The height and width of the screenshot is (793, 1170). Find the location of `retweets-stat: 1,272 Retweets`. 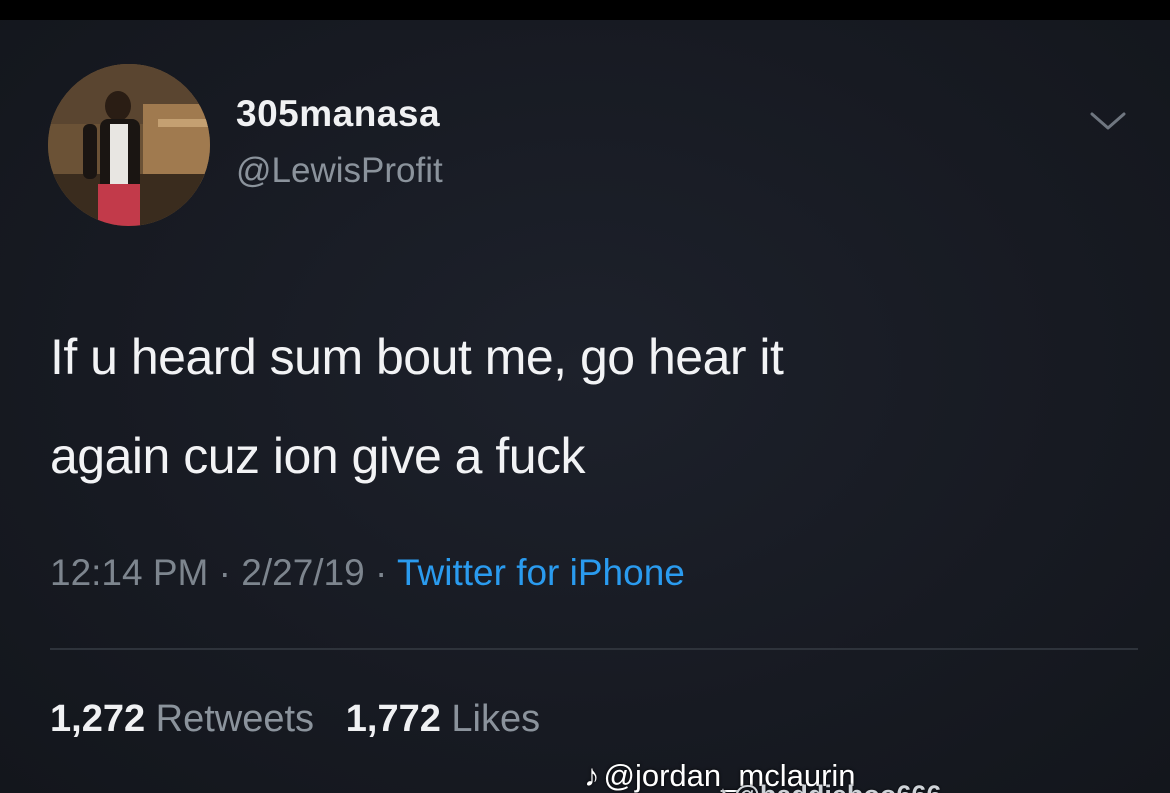

retweets-stat: 1,272 Retweets is located at coordinates (182, 719).